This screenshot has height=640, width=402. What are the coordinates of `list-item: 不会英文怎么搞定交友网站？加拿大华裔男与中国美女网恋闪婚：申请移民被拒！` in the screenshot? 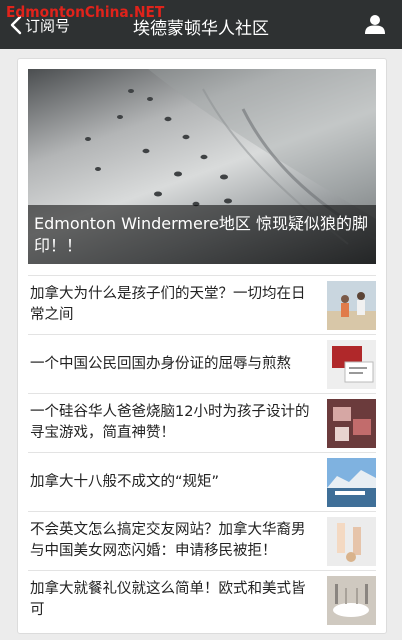 It's located at (202, 540).